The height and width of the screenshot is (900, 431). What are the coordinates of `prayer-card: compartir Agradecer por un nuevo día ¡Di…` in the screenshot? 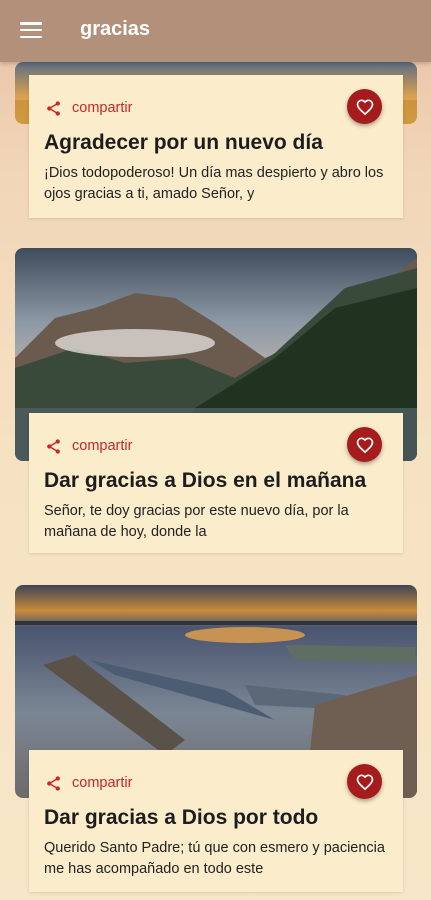 It's located at (216, 146).